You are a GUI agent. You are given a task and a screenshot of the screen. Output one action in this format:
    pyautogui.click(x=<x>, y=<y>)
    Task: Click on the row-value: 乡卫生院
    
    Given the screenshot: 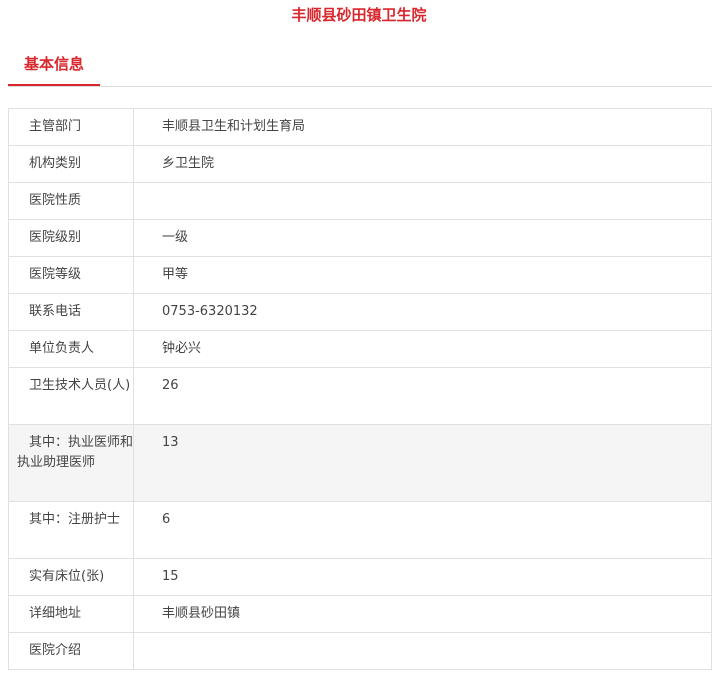 What is the action you would take?
    pyautogui.click(x=422, y=164)
    